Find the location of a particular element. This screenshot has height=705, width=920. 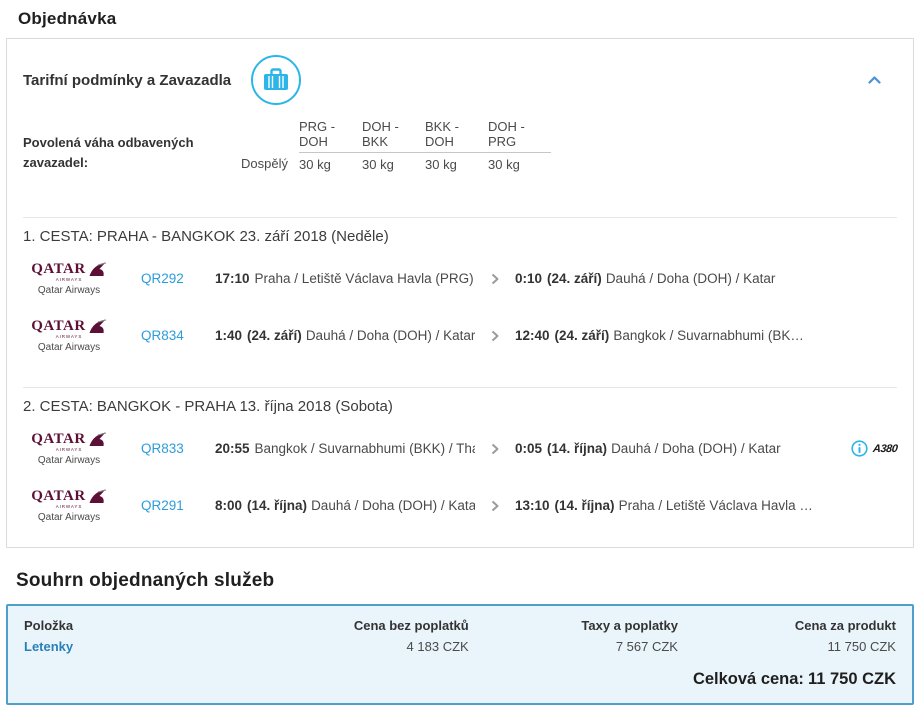

summary-column-base-price: Cena bez poplatků 4 183 CZK is located at coordinates (351, 636).